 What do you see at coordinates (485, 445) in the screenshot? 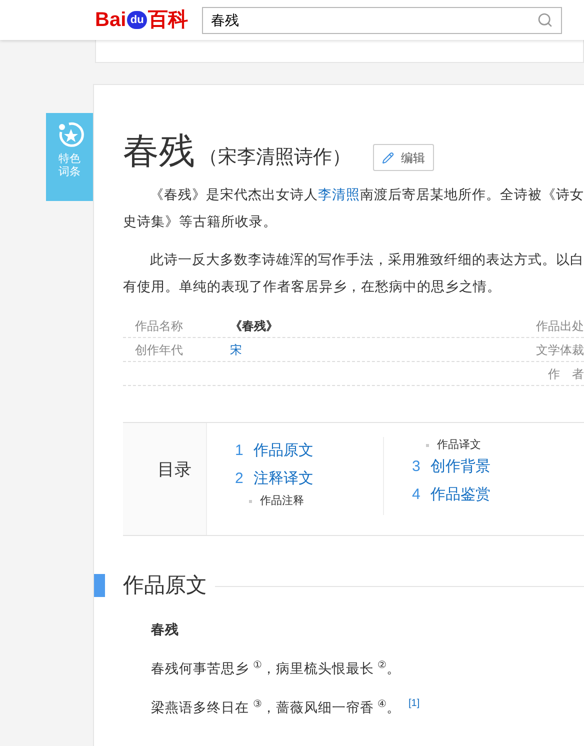
I see `toc-sublink: 作品译文` at bounding box center [485, 445].